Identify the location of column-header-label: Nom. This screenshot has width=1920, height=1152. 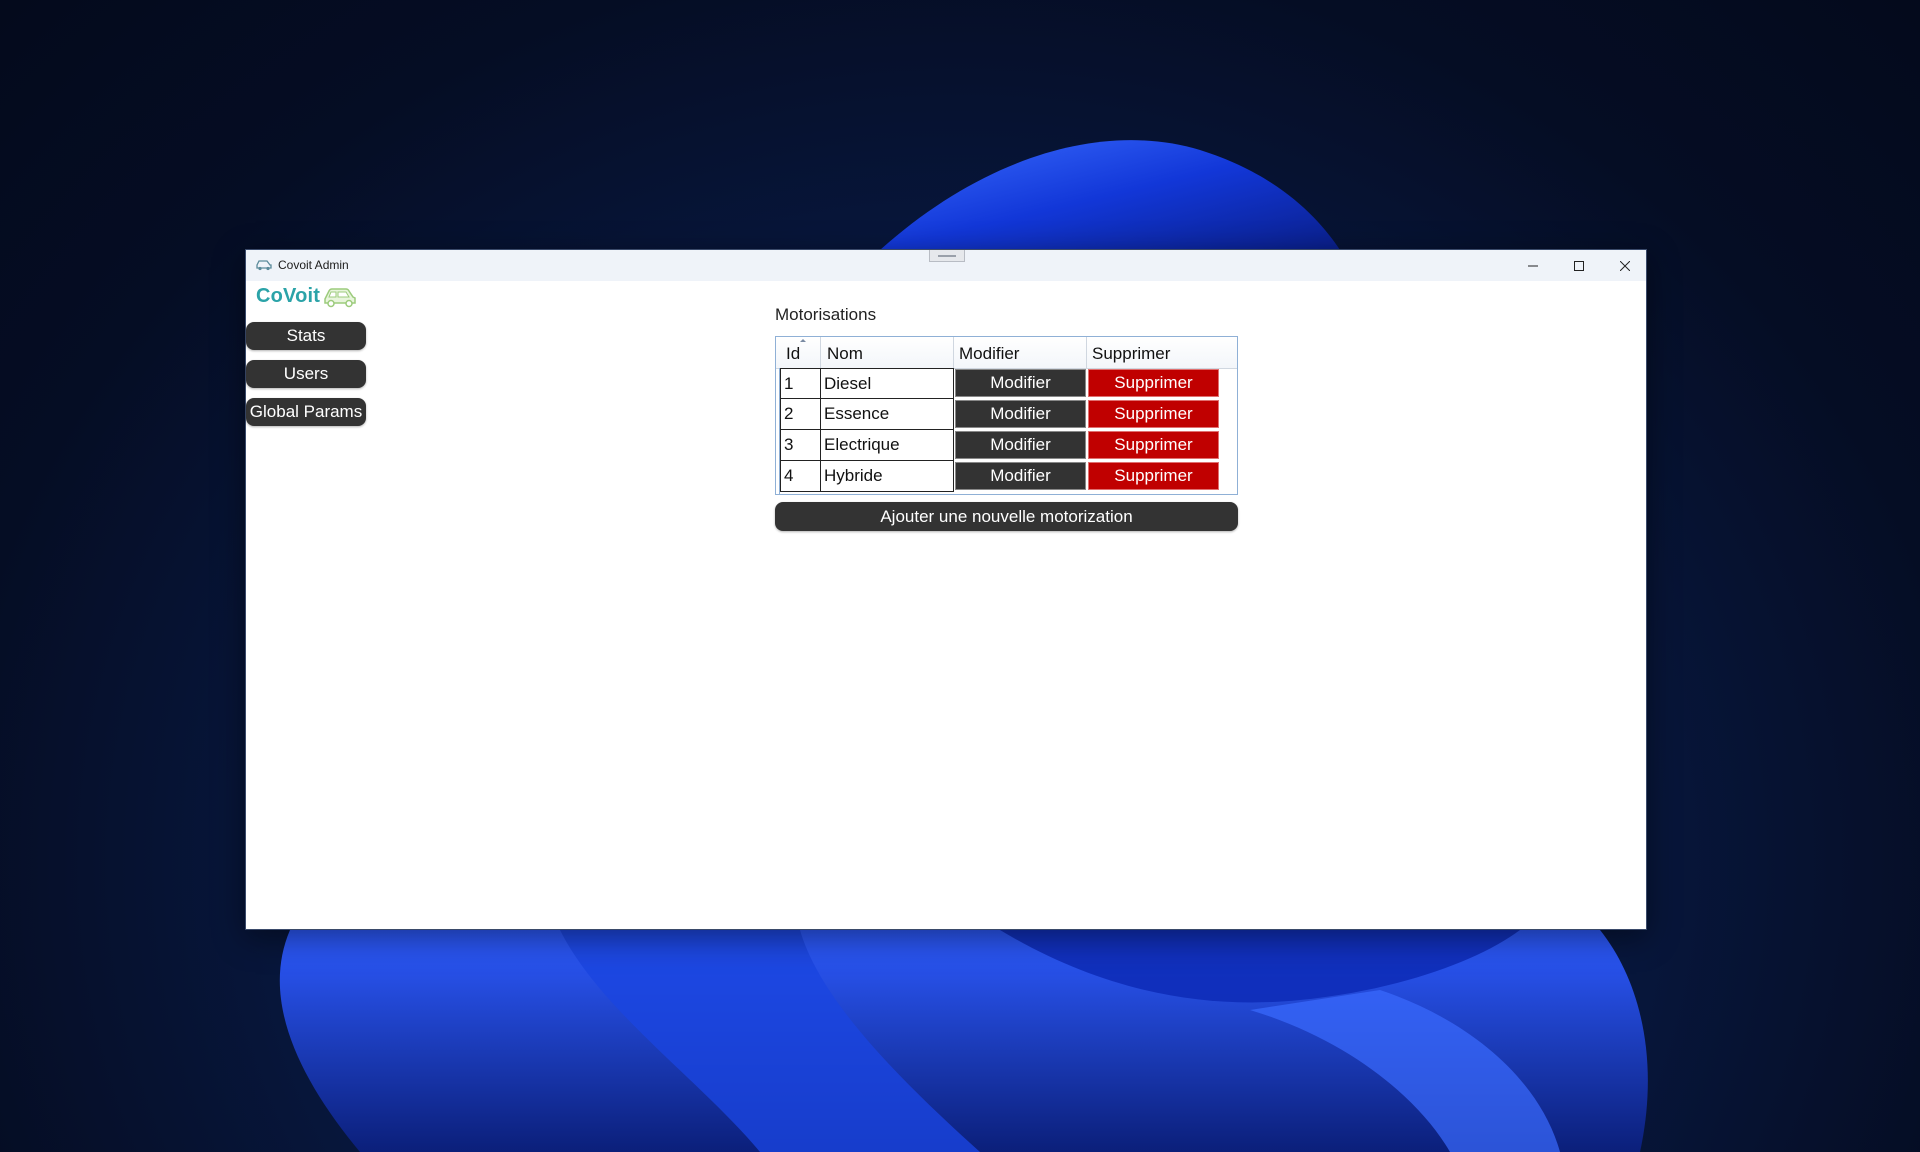
(845, 353).